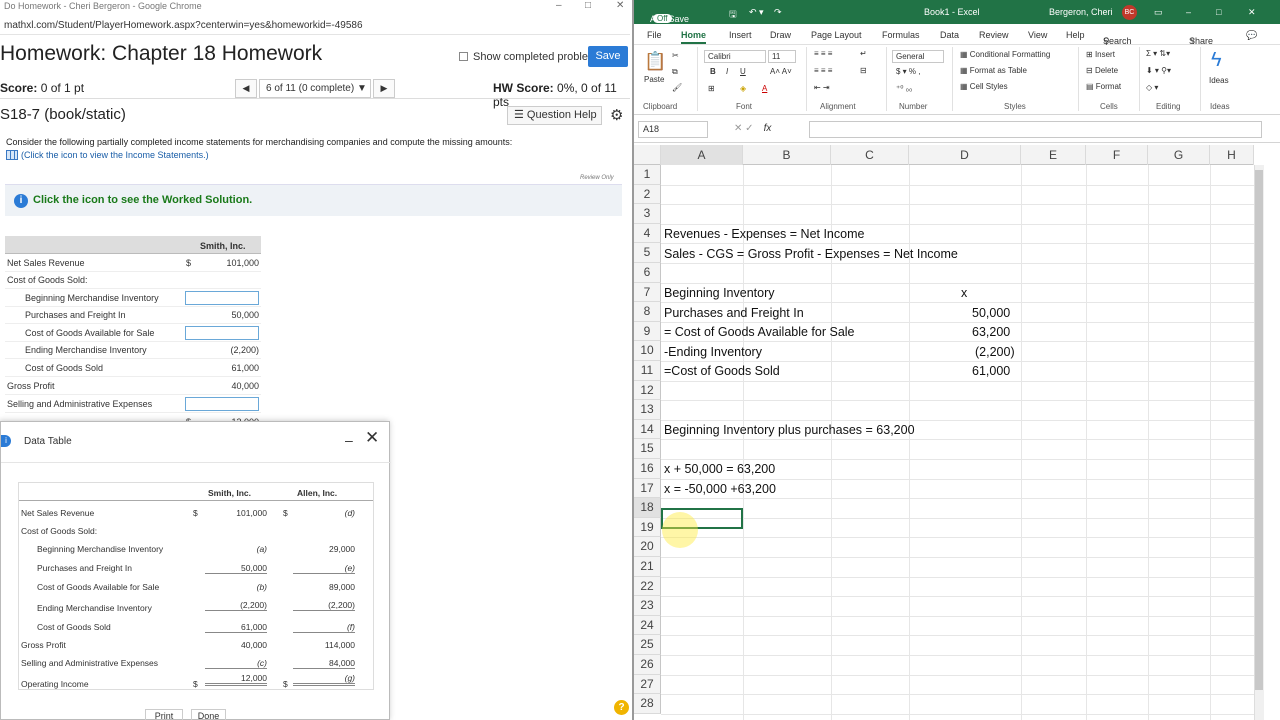  Describe the element at coordinates (1103, 86) in the screenshot. I see `format-cells-button: ▤ Format` at that location.